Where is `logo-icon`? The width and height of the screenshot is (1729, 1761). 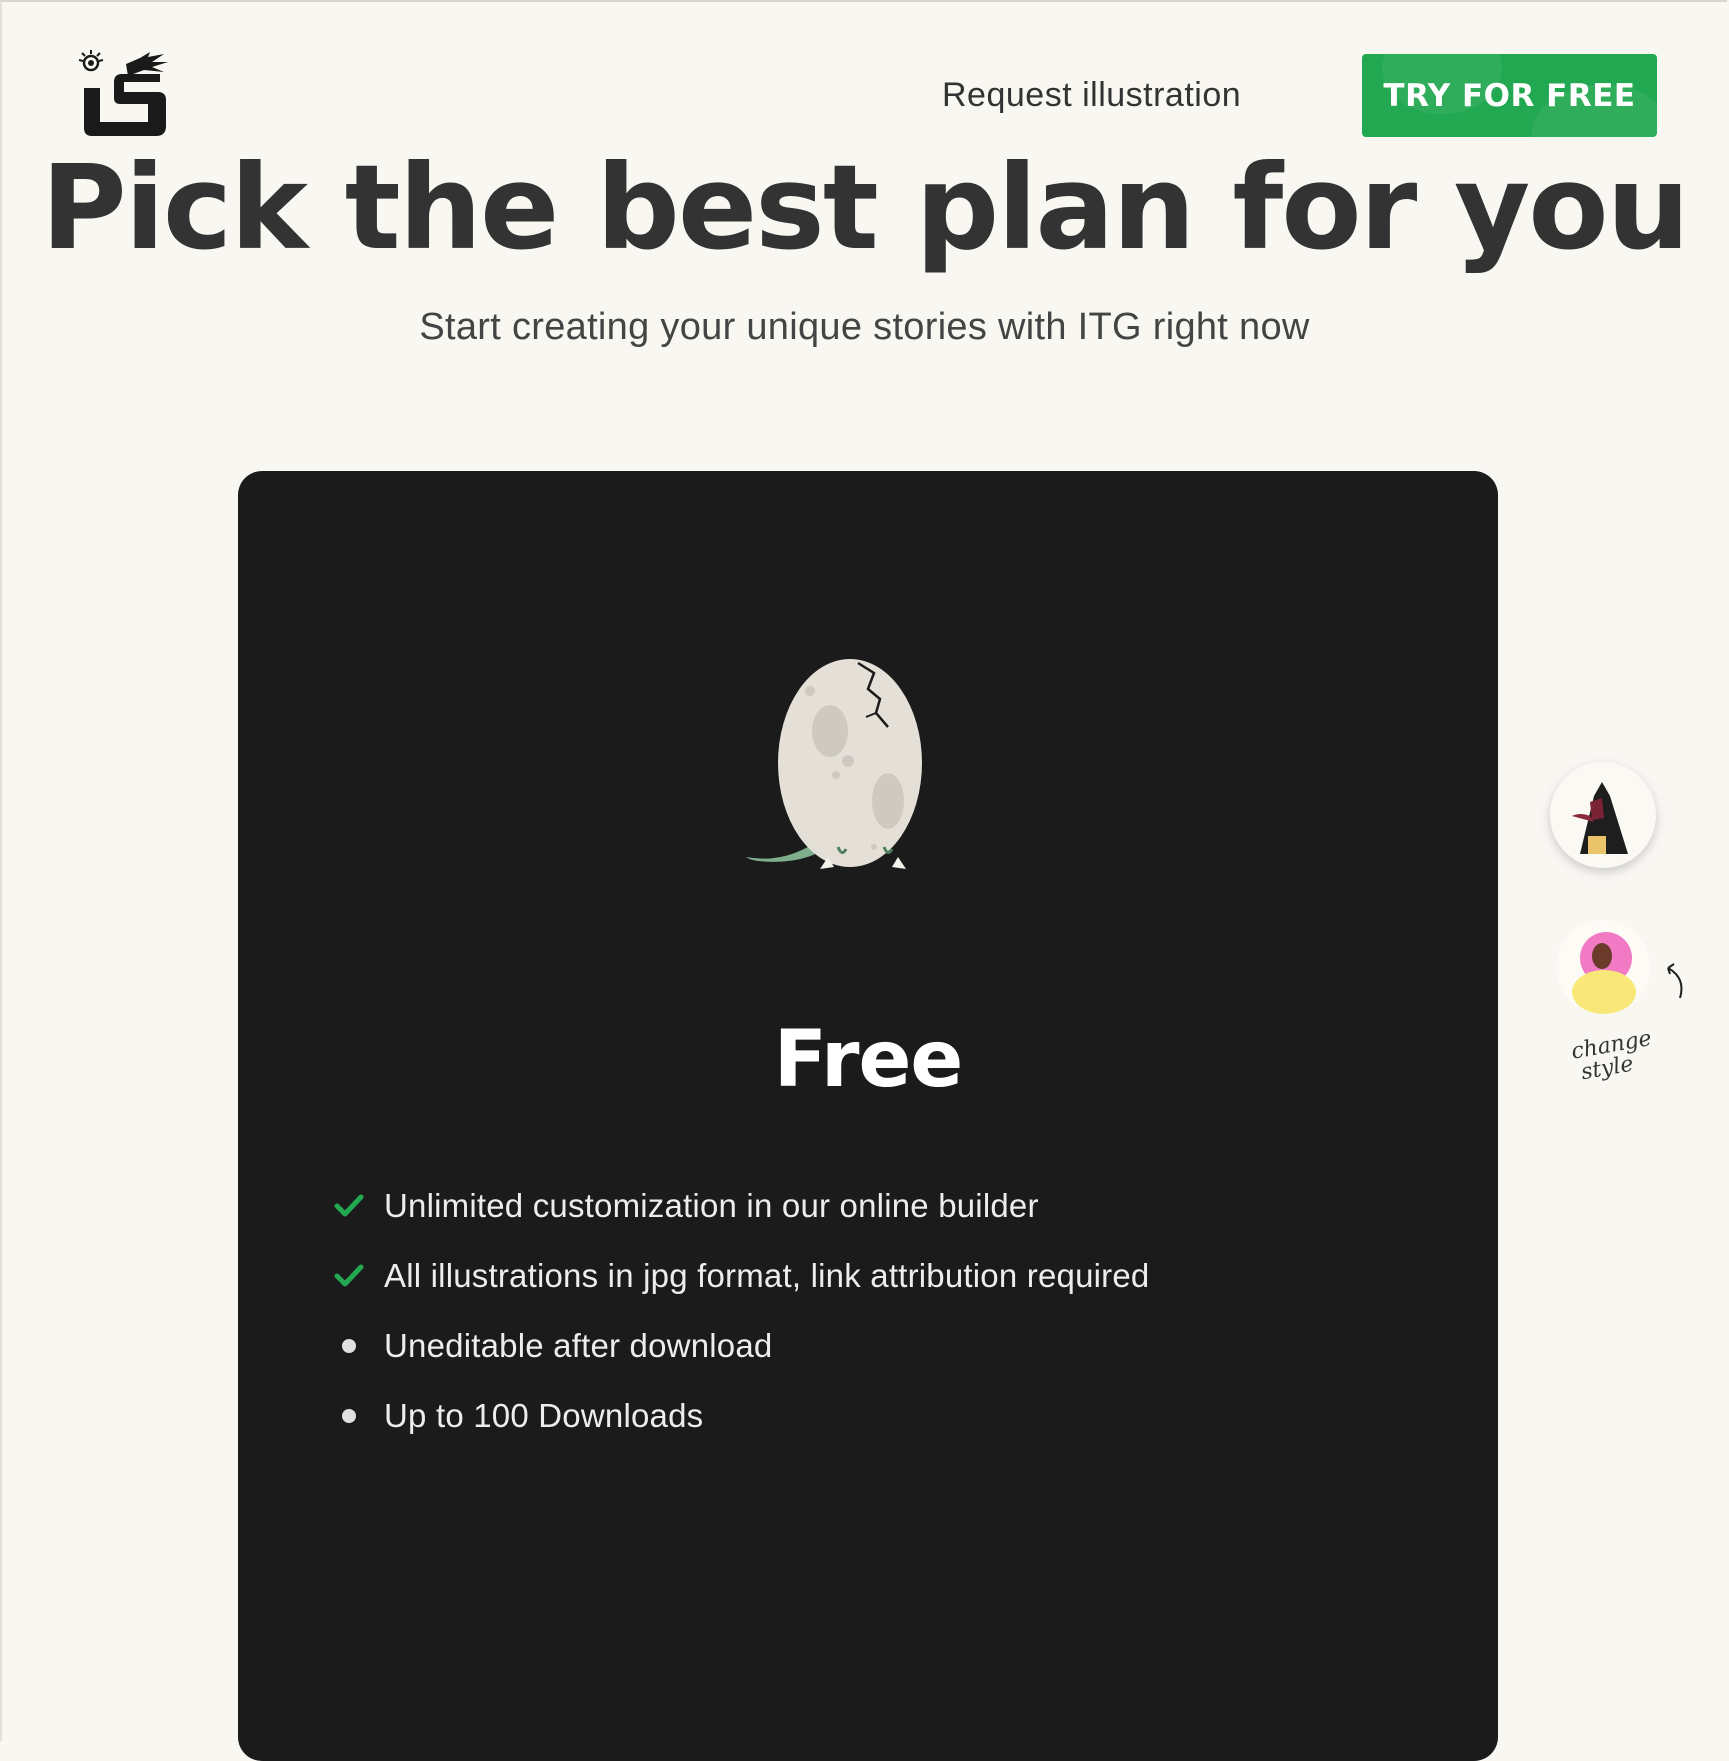
logo-icon is located at coordinates (123, 93).